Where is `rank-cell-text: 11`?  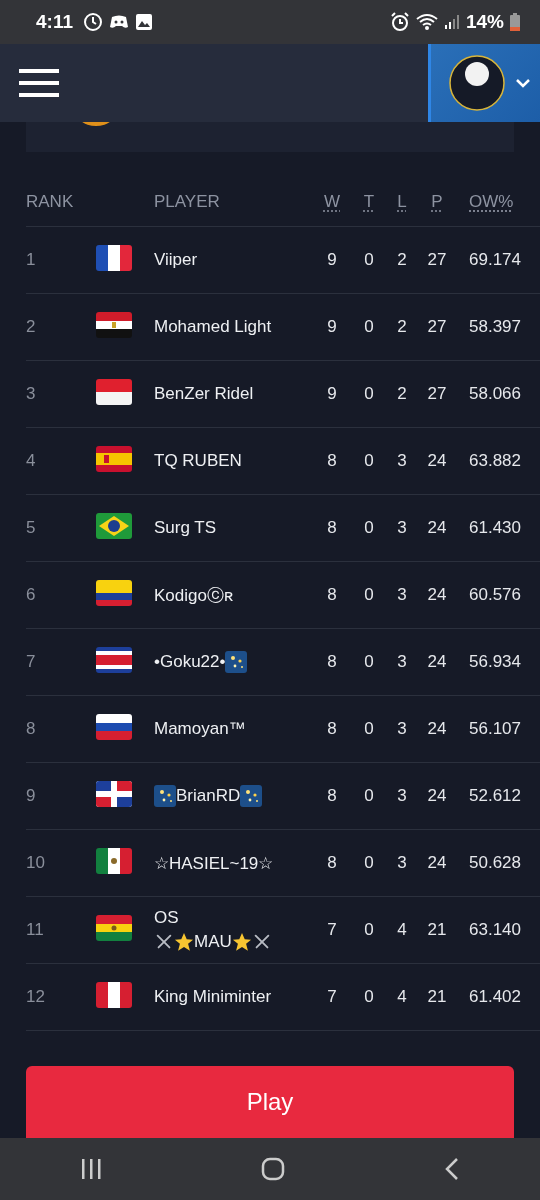 rank-cell-text: 11 is located at coordinates (35, 930).